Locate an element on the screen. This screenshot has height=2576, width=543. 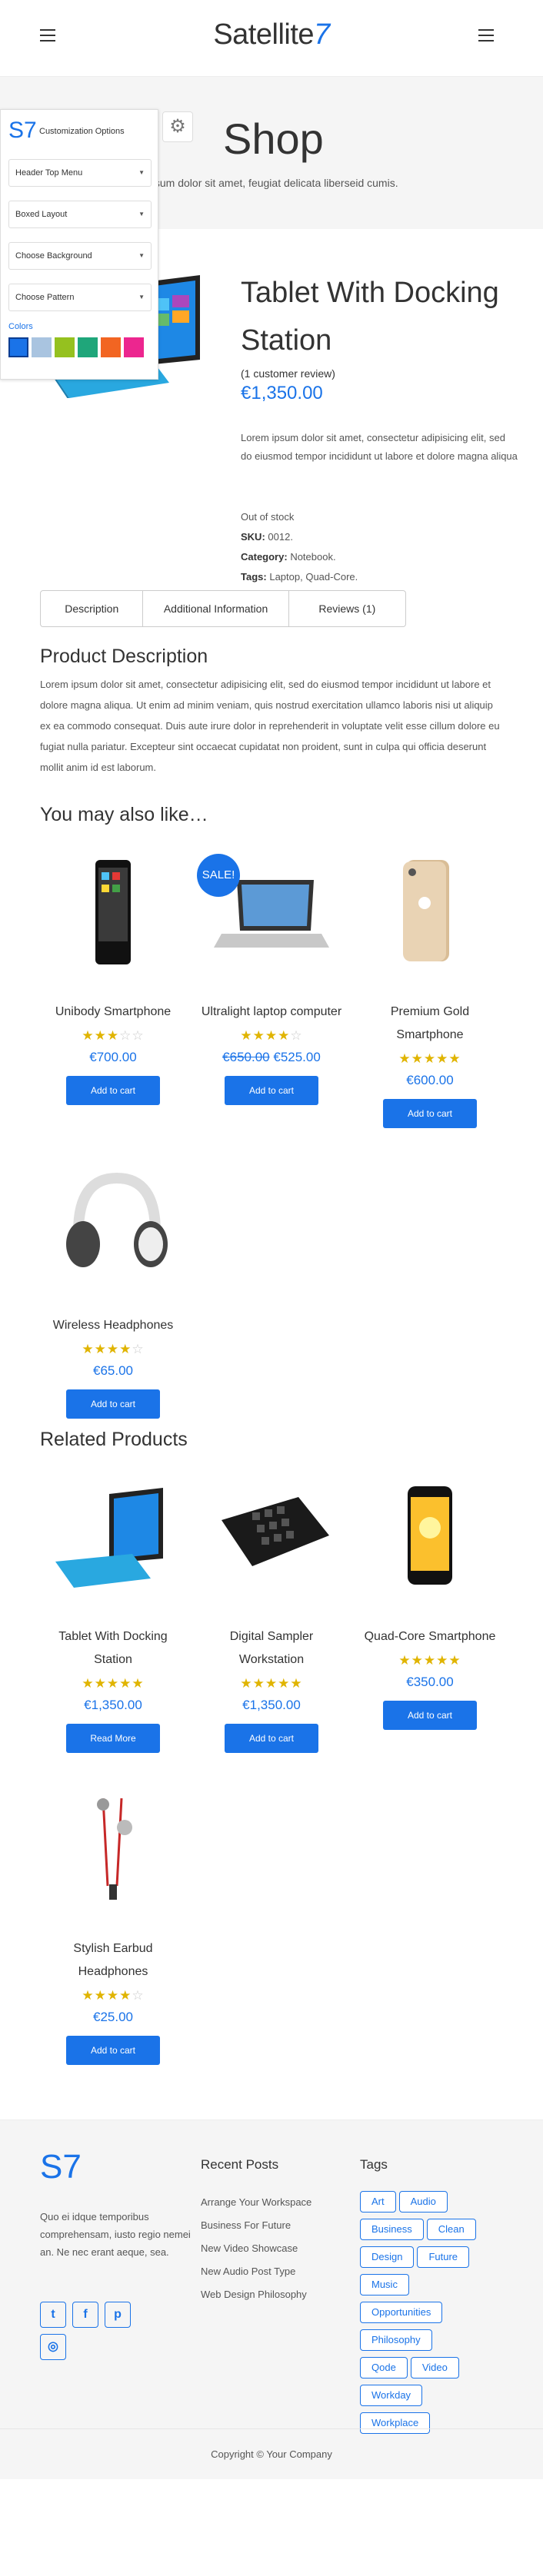
tag-link: Workday is located at coordinates (391, 2395).